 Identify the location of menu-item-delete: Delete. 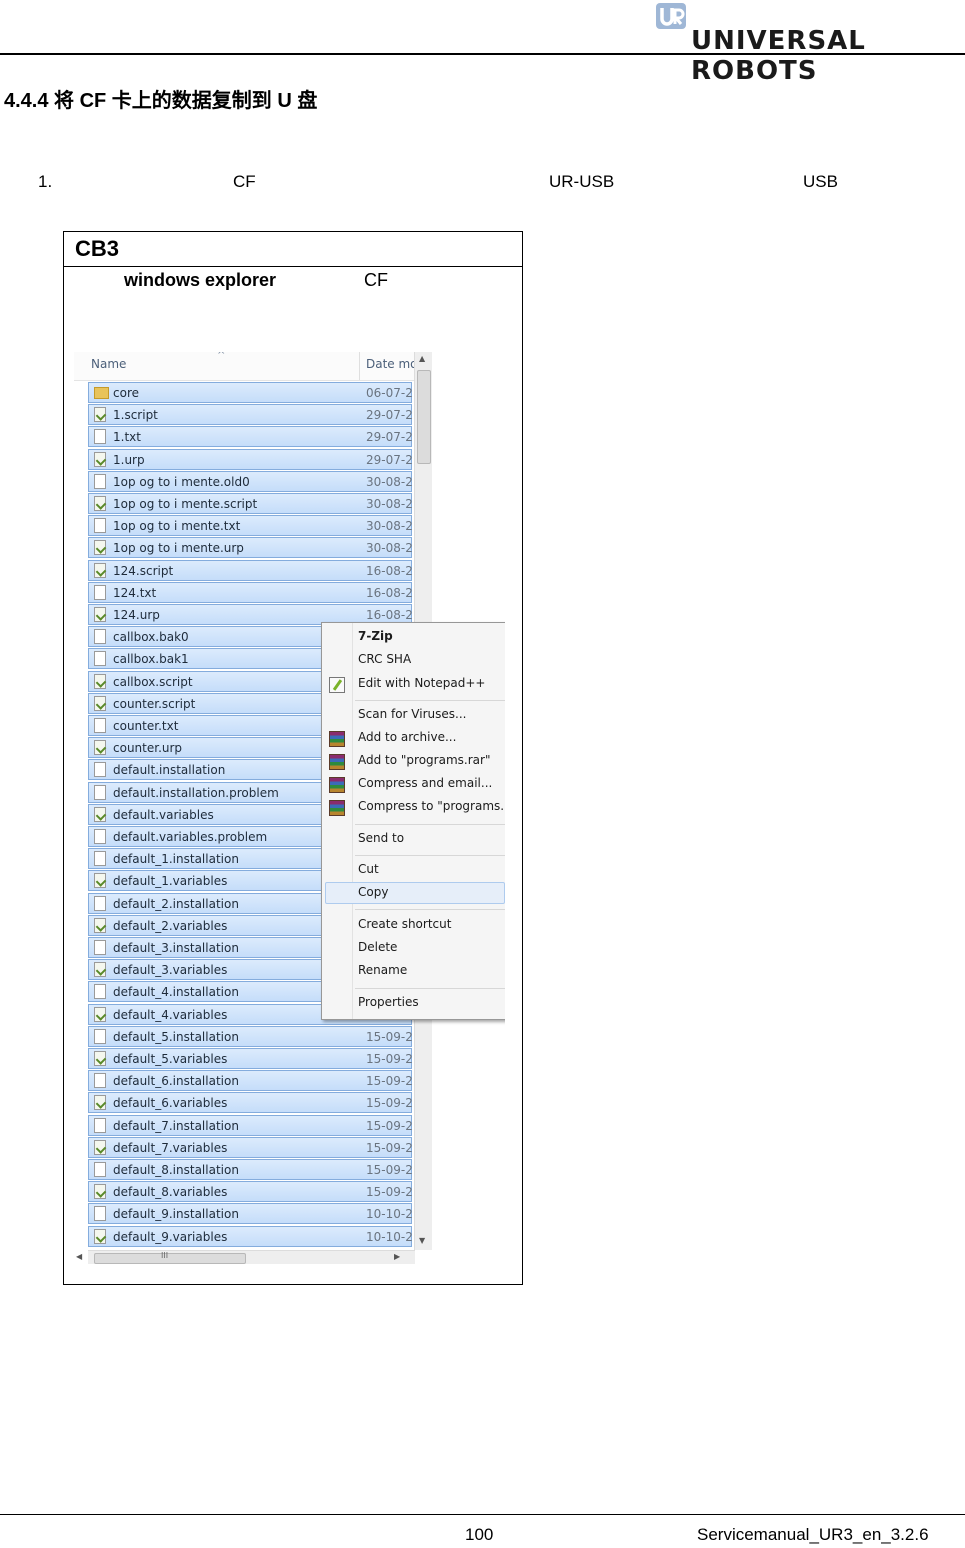
(377, 947).